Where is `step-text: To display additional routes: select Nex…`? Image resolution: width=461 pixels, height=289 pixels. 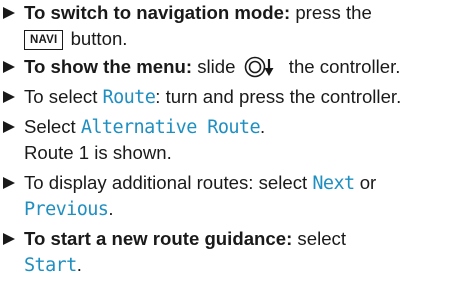
step-text: To display additional routes: select Nex… is located at coordinates (200, 183).